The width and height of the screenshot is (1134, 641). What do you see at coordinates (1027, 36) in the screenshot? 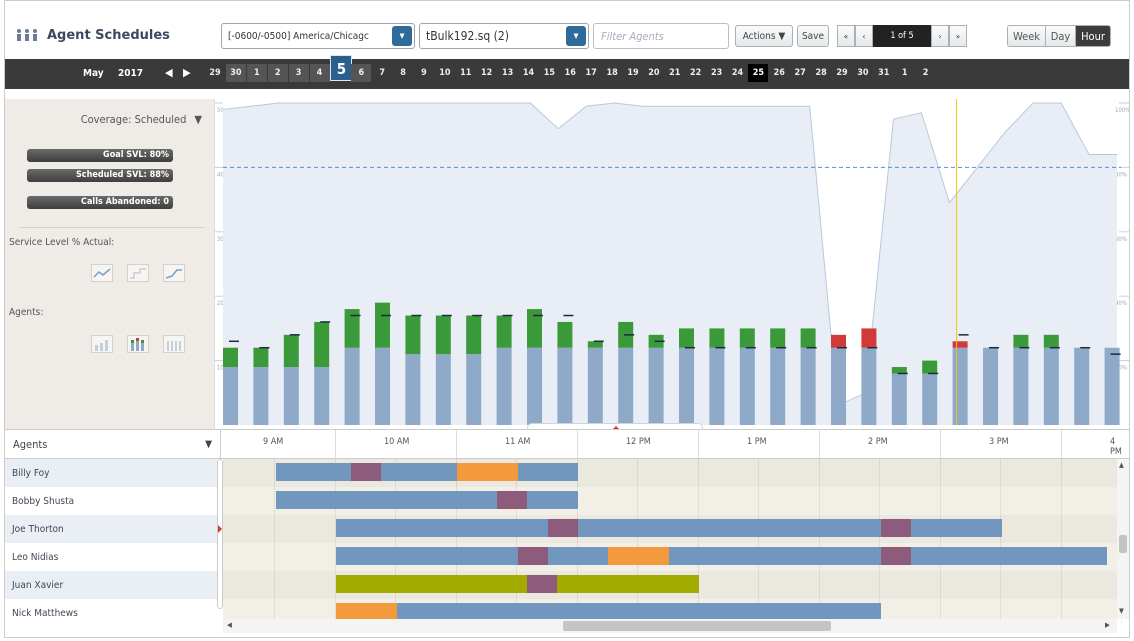
I see `week-view-button: Week` at bounding box center [1027, 36].